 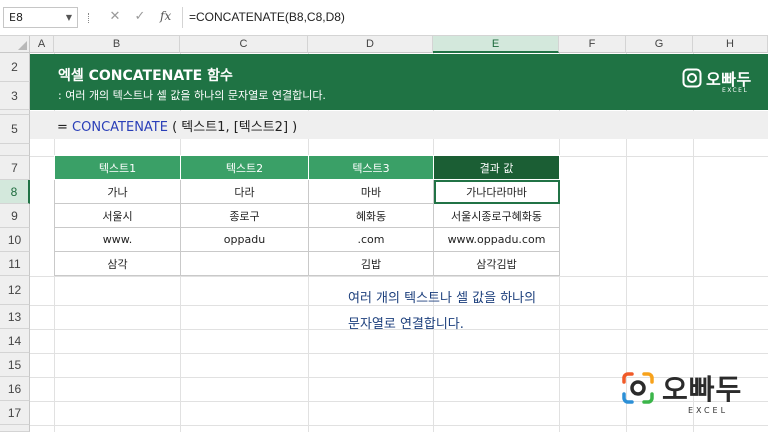 I want to click on syntax-args: ( 텍스트1, [텍스트2] ), so click(x=232, y=127).